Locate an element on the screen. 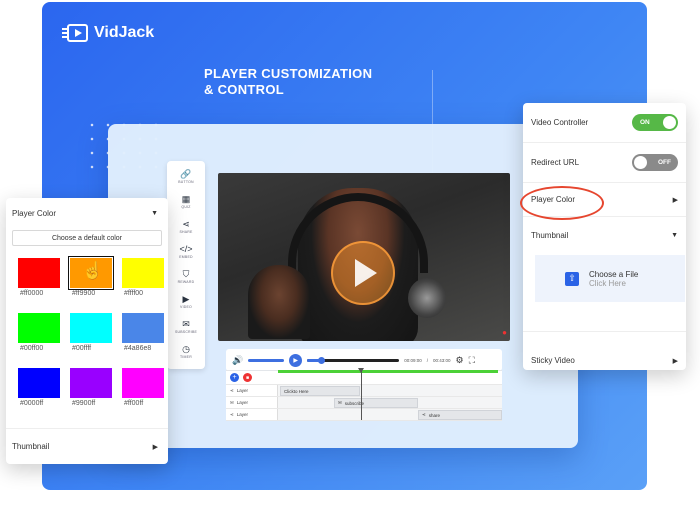  tool-embed: </> EMBED is located at coordinates (186, 256).